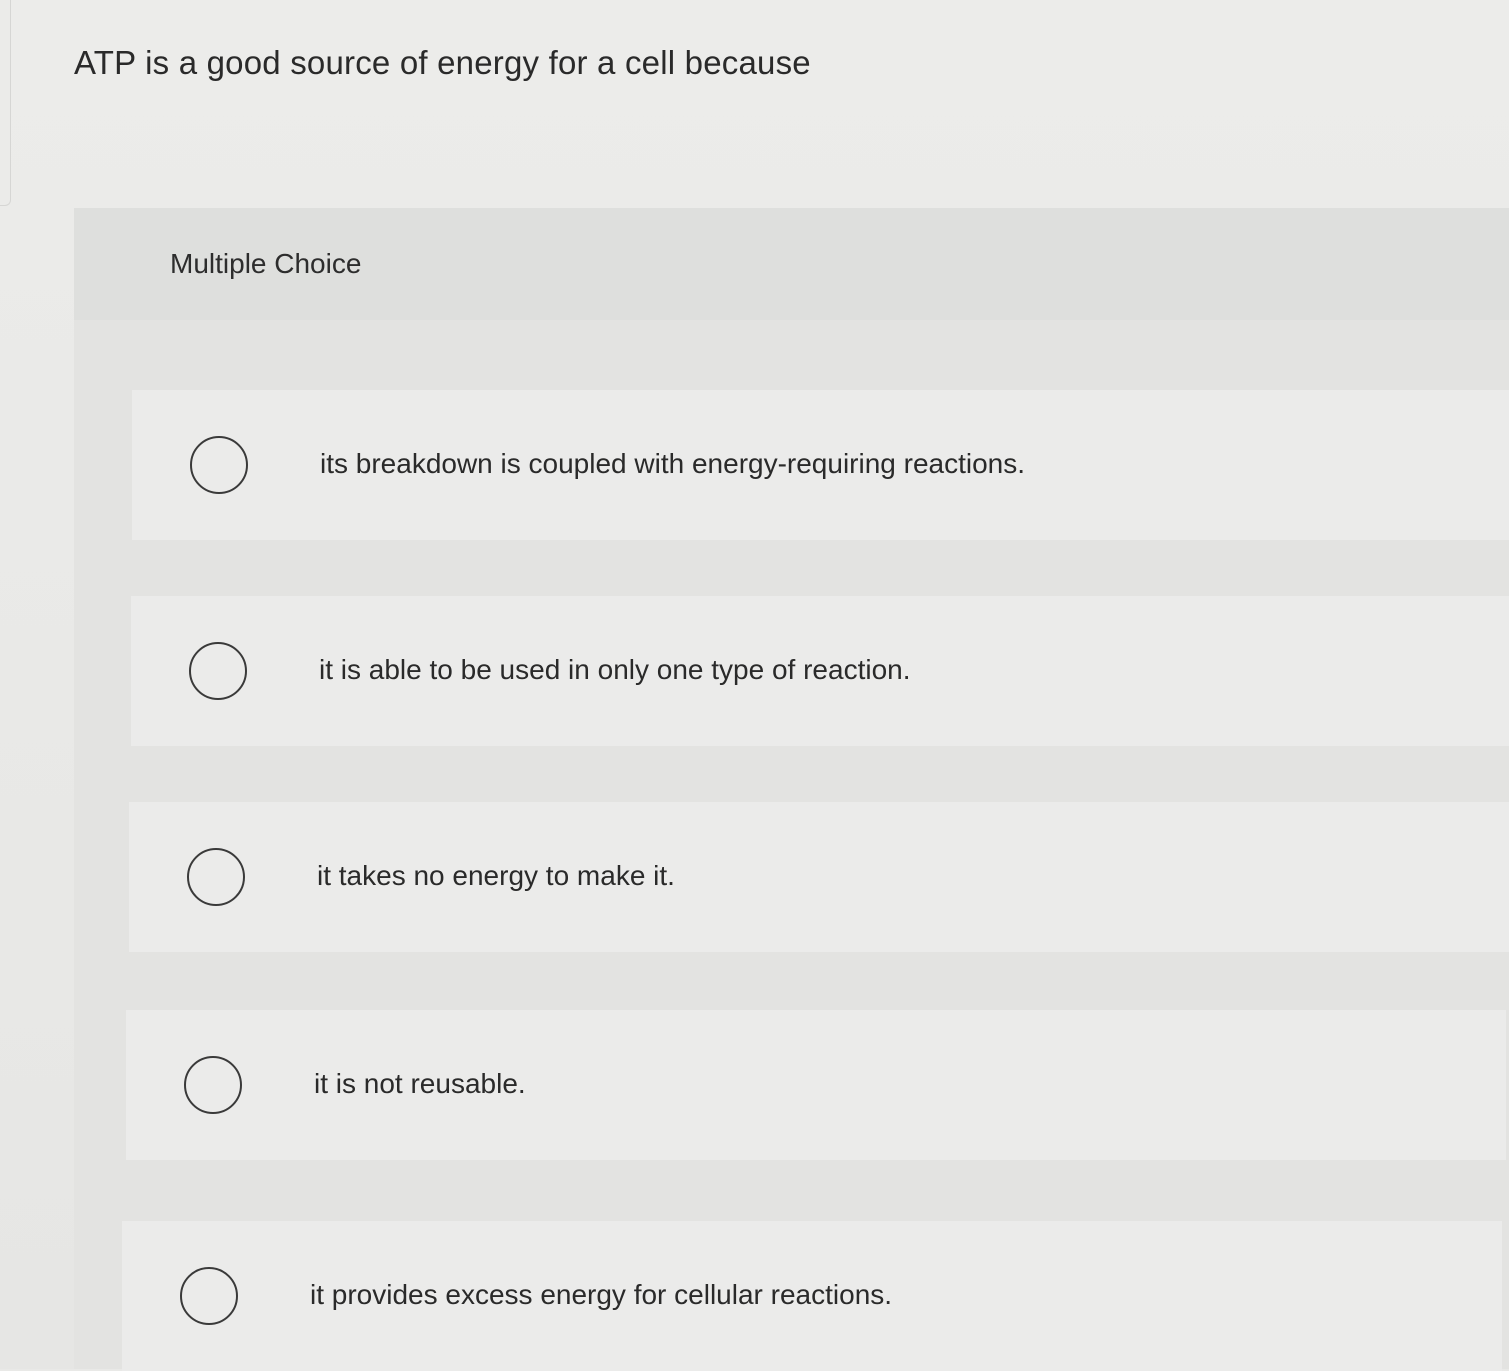  Describe the element at coordinates (816, 1085) in the screenshot. I see `option-4: it is not reusable.` at that location.